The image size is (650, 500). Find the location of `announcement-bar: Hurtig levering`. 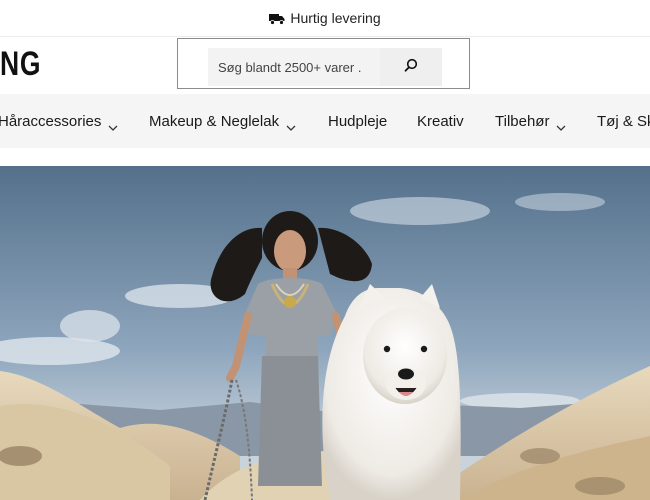

announcement-bar: Hurtig levering is located at coordinates (325, 18).